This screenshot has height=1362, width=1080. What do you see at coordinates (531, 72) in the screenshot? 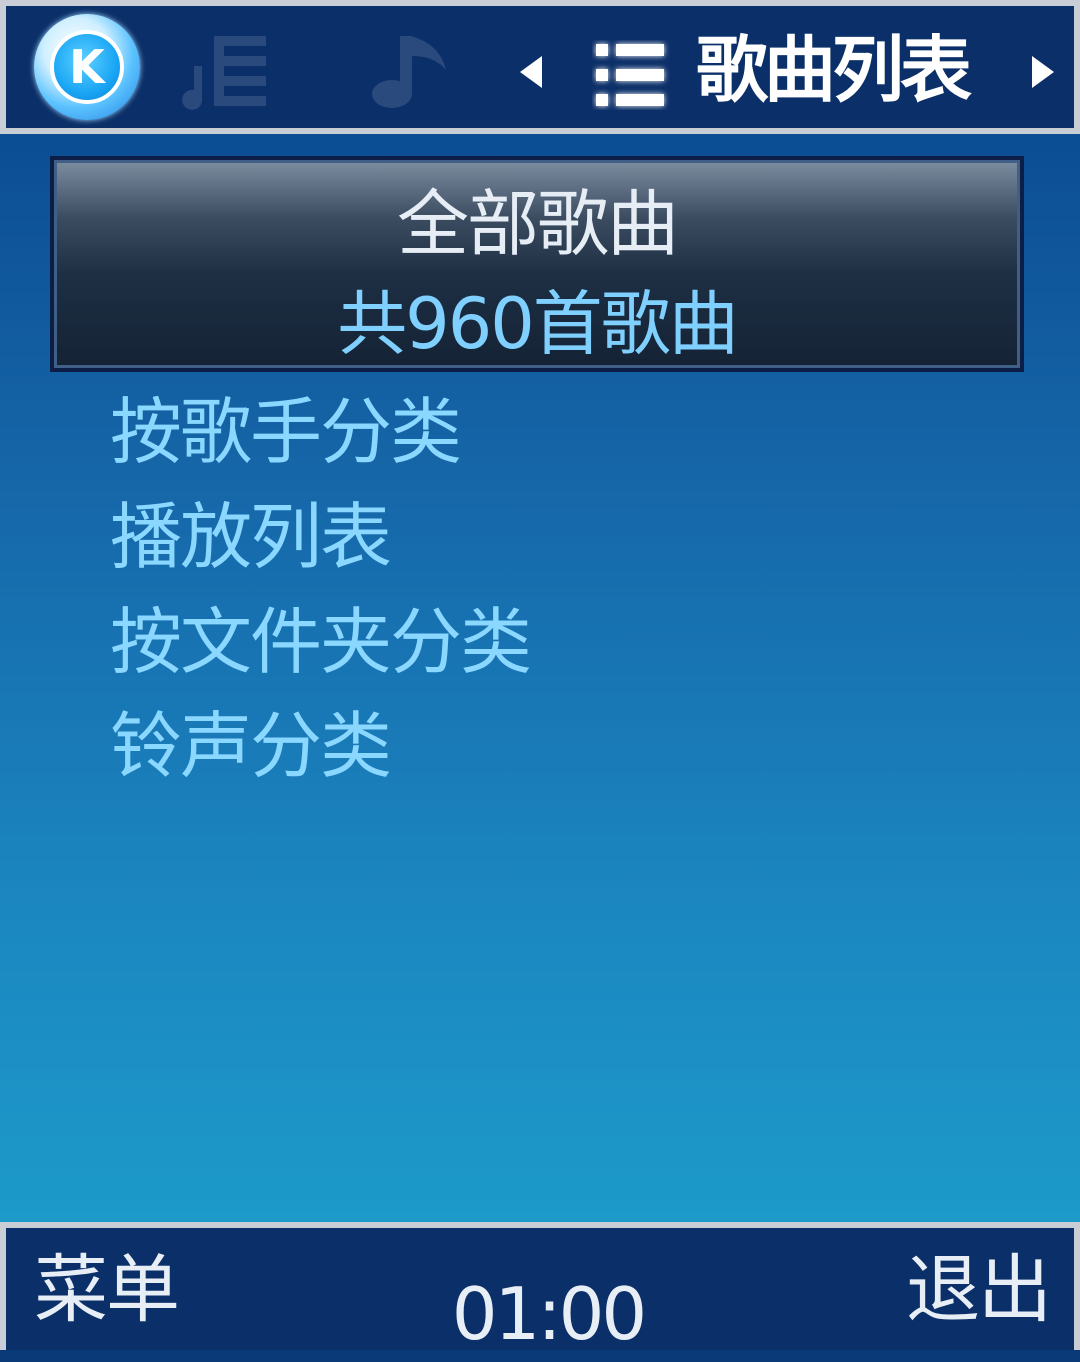
I see `prev-tab-arrow-icon` at bounding box center [531, 72].